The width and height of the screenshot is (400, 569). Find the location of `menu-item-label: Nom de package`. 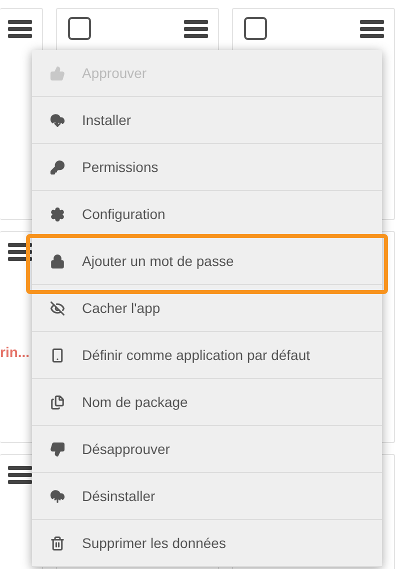

menu-item-label: Nom de package is located at coordinates (135, 402).